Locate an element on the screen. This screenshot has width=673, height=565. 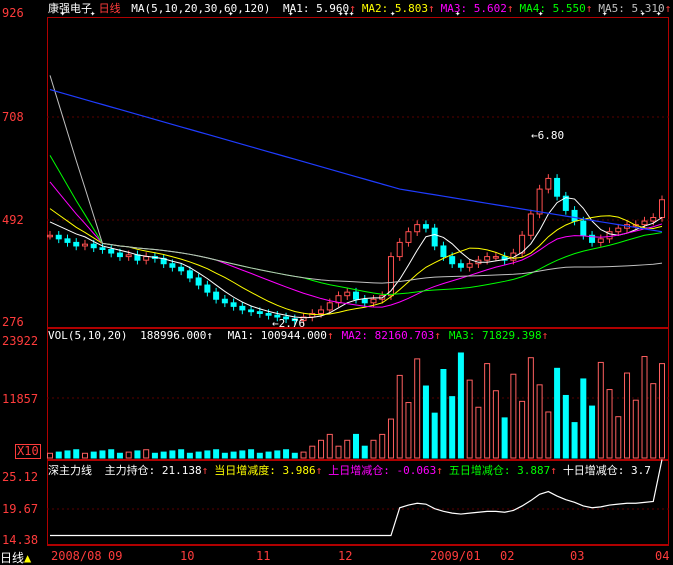
high-marker: ←6.80 is located at coordinates (548, 135).